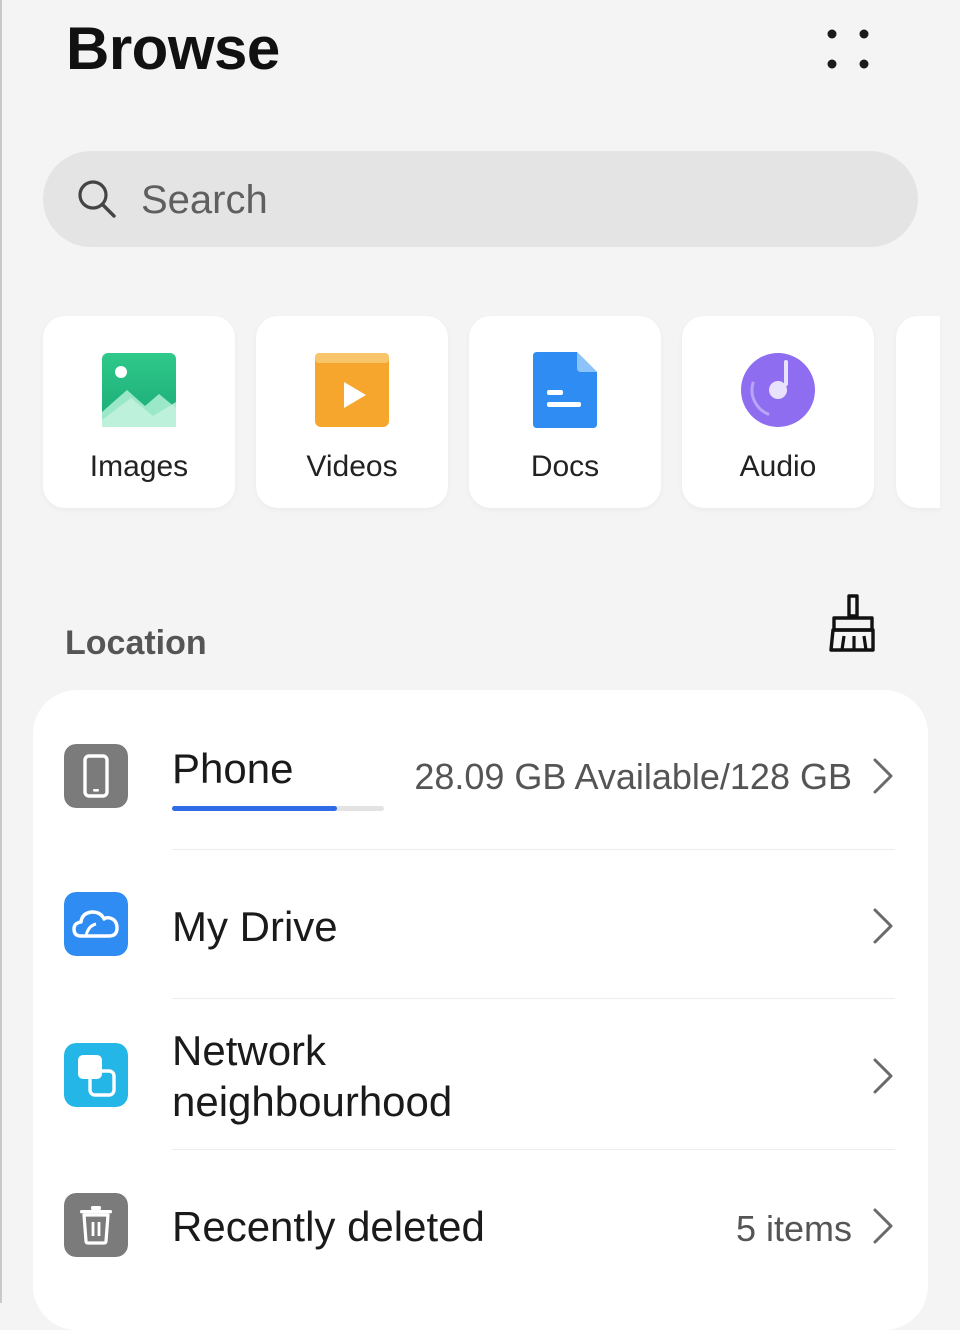 The image size is (960, 1330). What do you see at coordinates (918, 412) in the screenshot?
I see `category-next-partial` at bounding box center [918, 412].